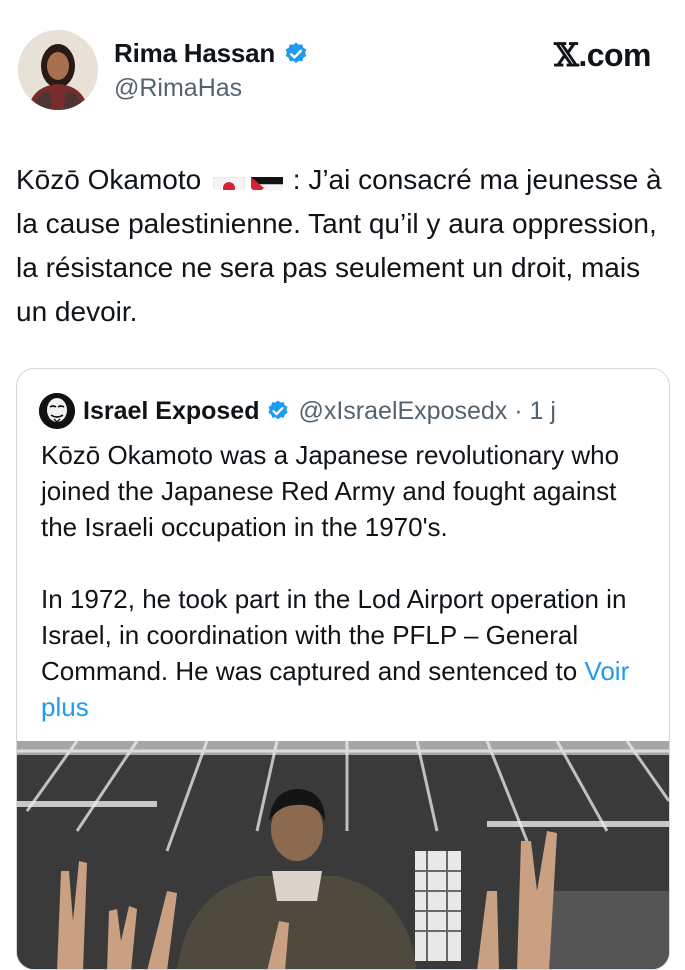 This screenshot has height=970, width=685. Describe the element at coordinates (228, 179) in the screenshot. I see `japan-flag-icon` at that location.